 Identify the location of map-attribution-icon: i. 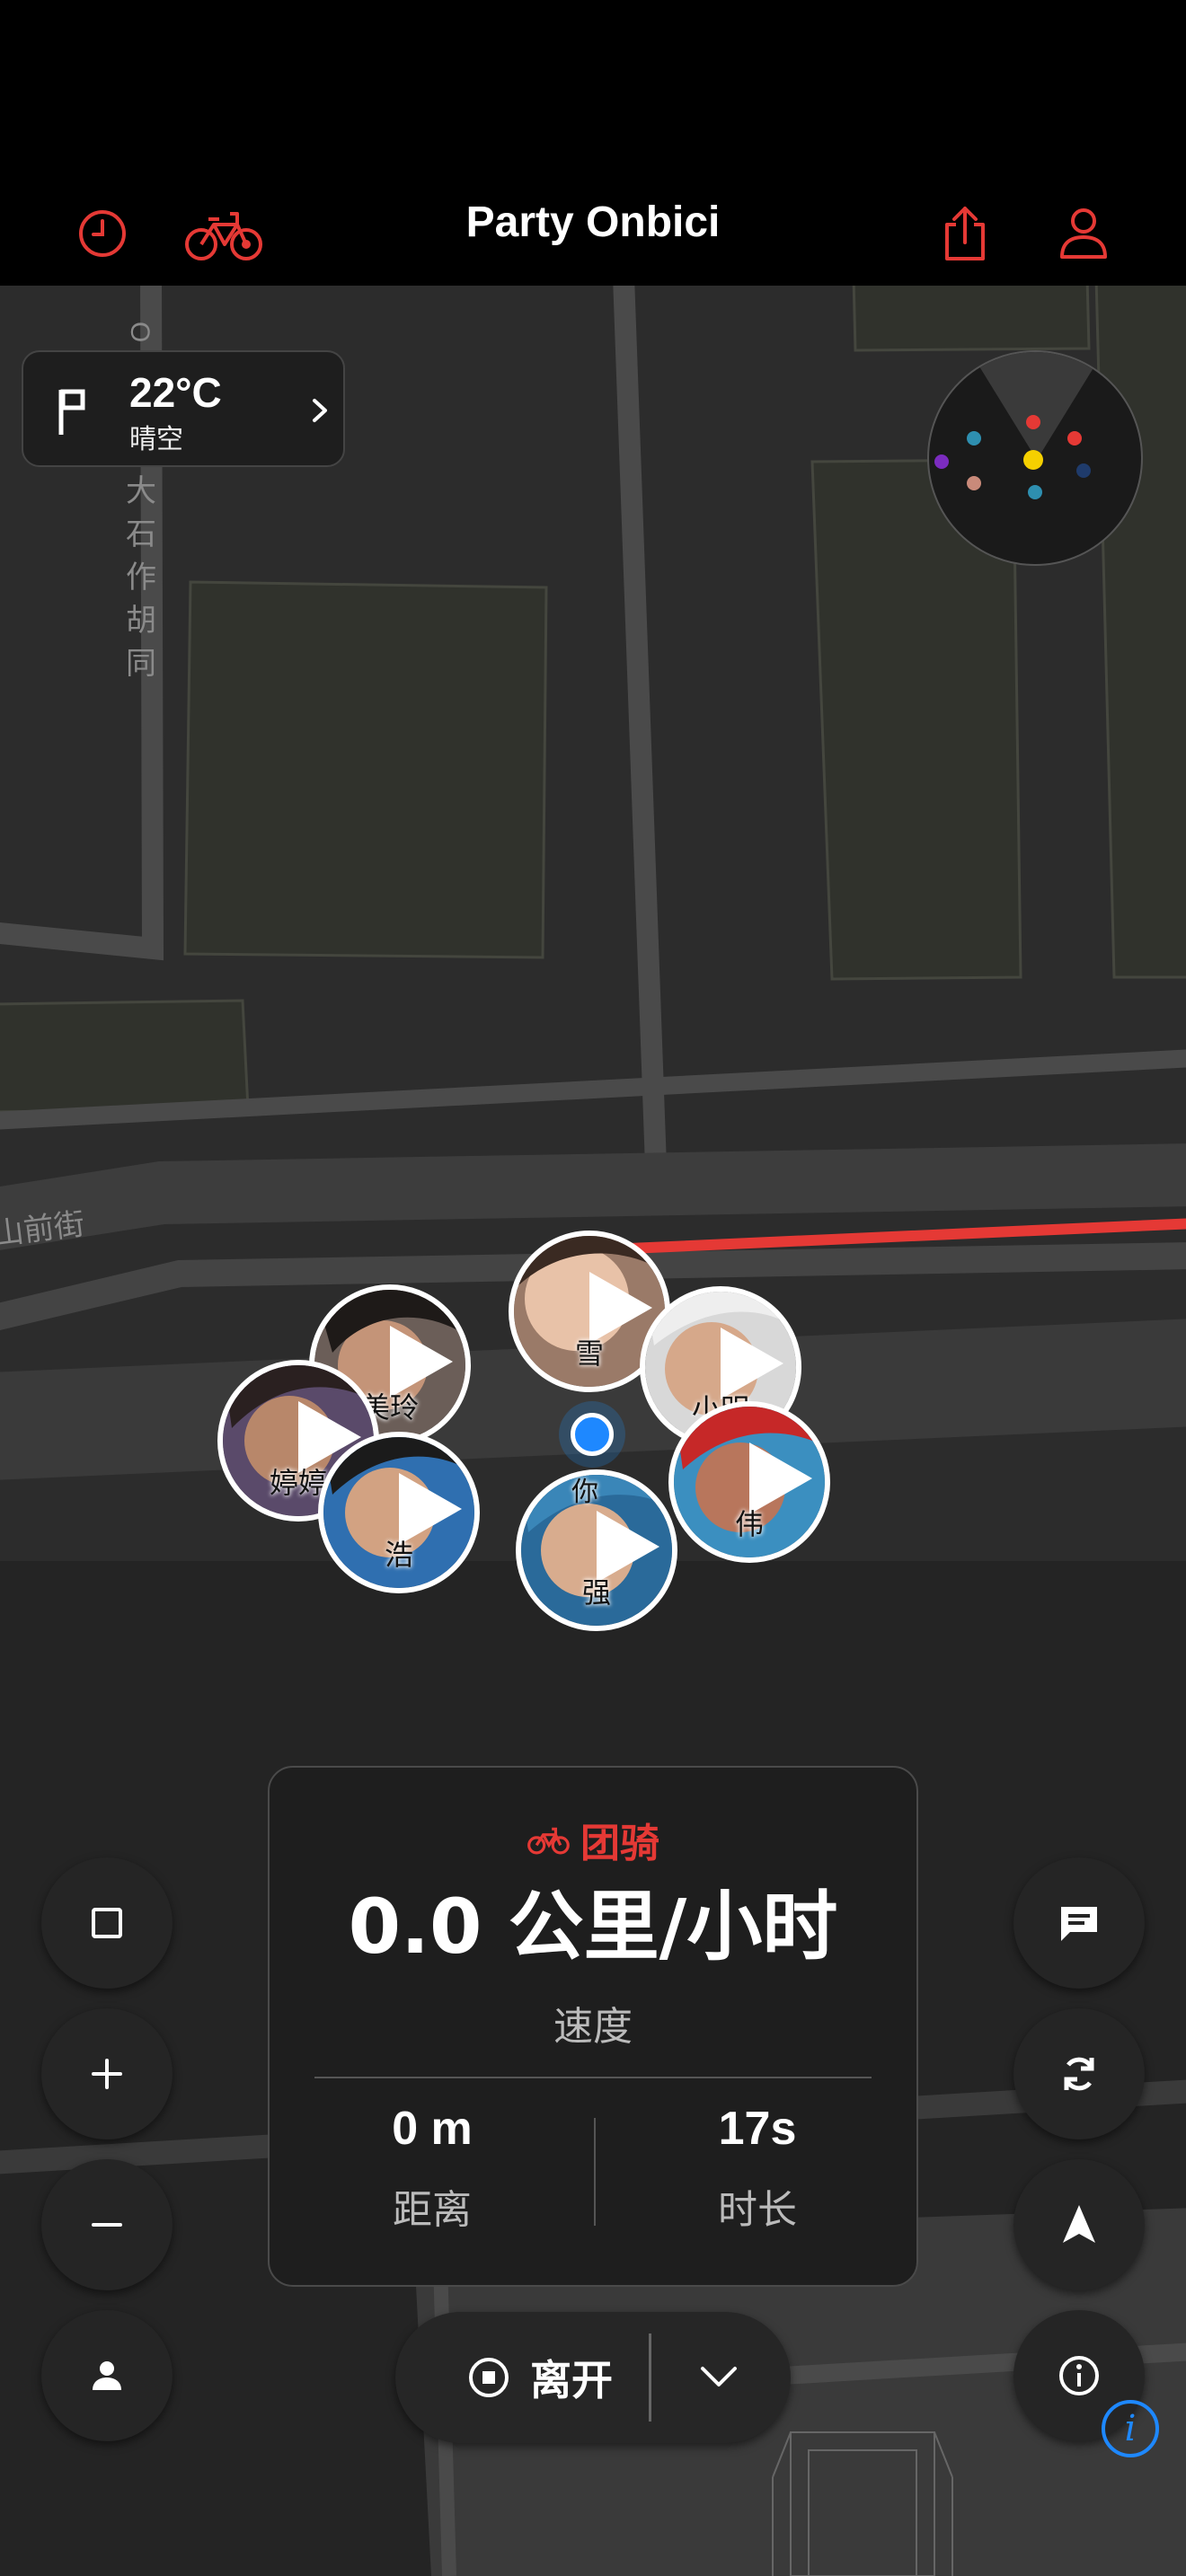
(1130, 2428).